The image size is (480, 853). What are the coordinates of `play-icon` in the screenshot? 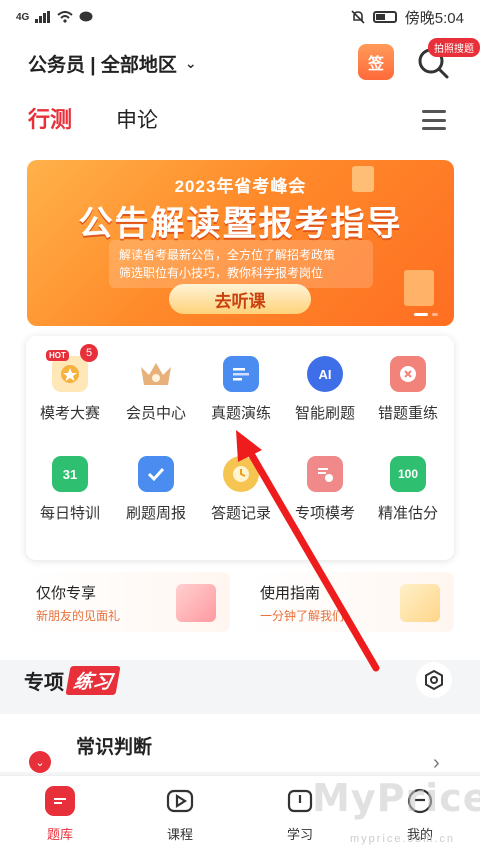 It's located at (180, 801).